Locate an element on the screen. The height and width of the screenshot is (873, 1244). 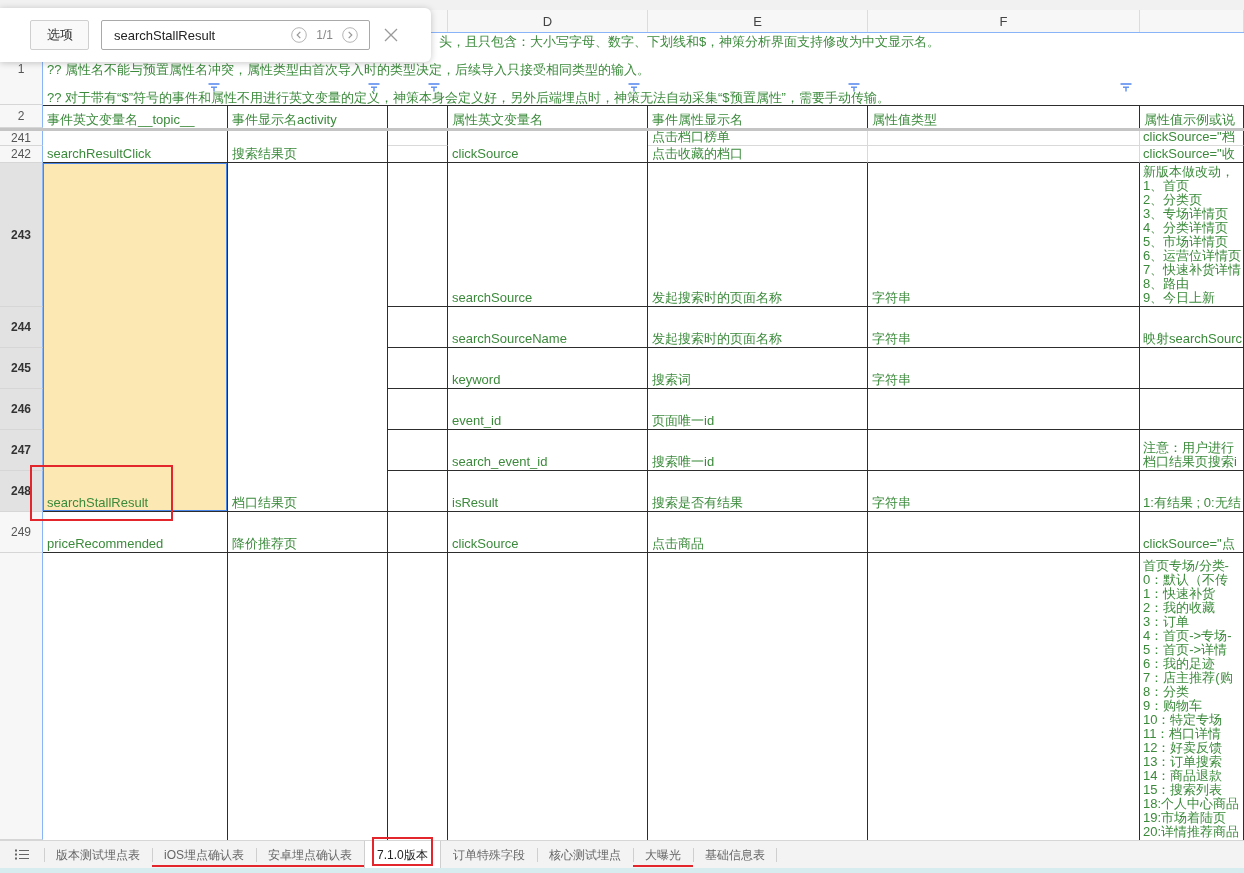
column-letter: D is located at coordinates (547, 21).